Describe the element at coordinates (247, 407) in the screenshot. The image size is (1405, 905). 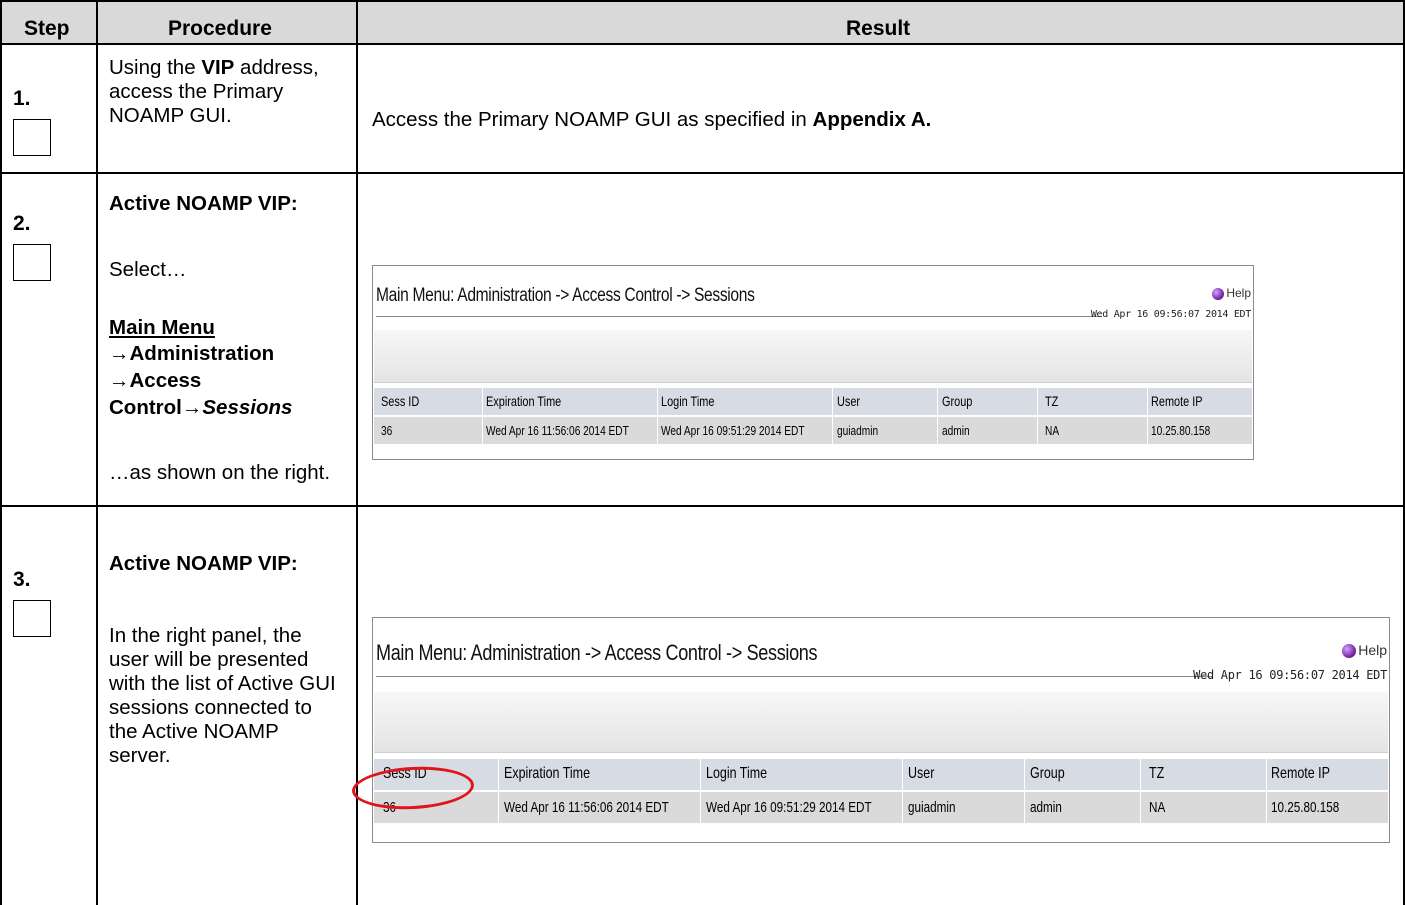
I see `menu-path-sessions: Sessions` at that location.